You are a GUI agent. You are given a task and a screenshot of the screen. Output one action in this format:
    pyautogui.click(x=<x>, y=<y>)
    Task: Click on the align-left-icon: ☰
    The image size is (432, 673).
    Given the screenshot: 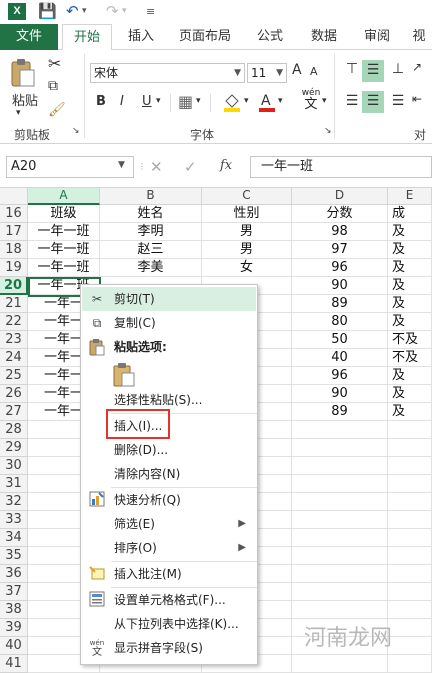 What is the action you would take?
    pyautogui.click(x=352, y=102)
    